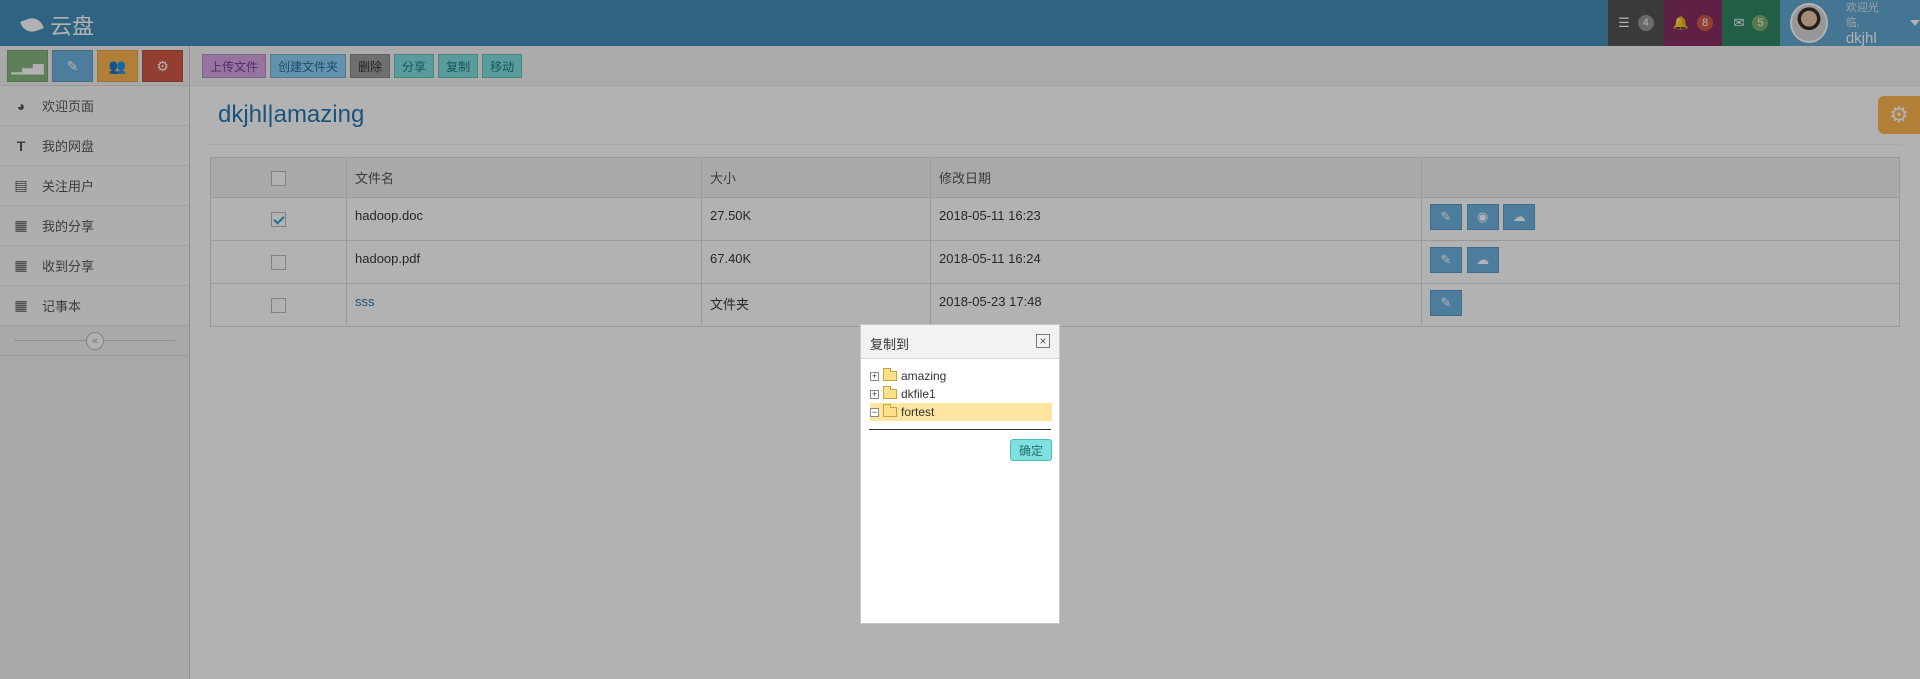  What do you see at coordinates (918, 394) in the screenshot?
I see `tree-node-label: dkfile1` at bounding box center [918, 394].